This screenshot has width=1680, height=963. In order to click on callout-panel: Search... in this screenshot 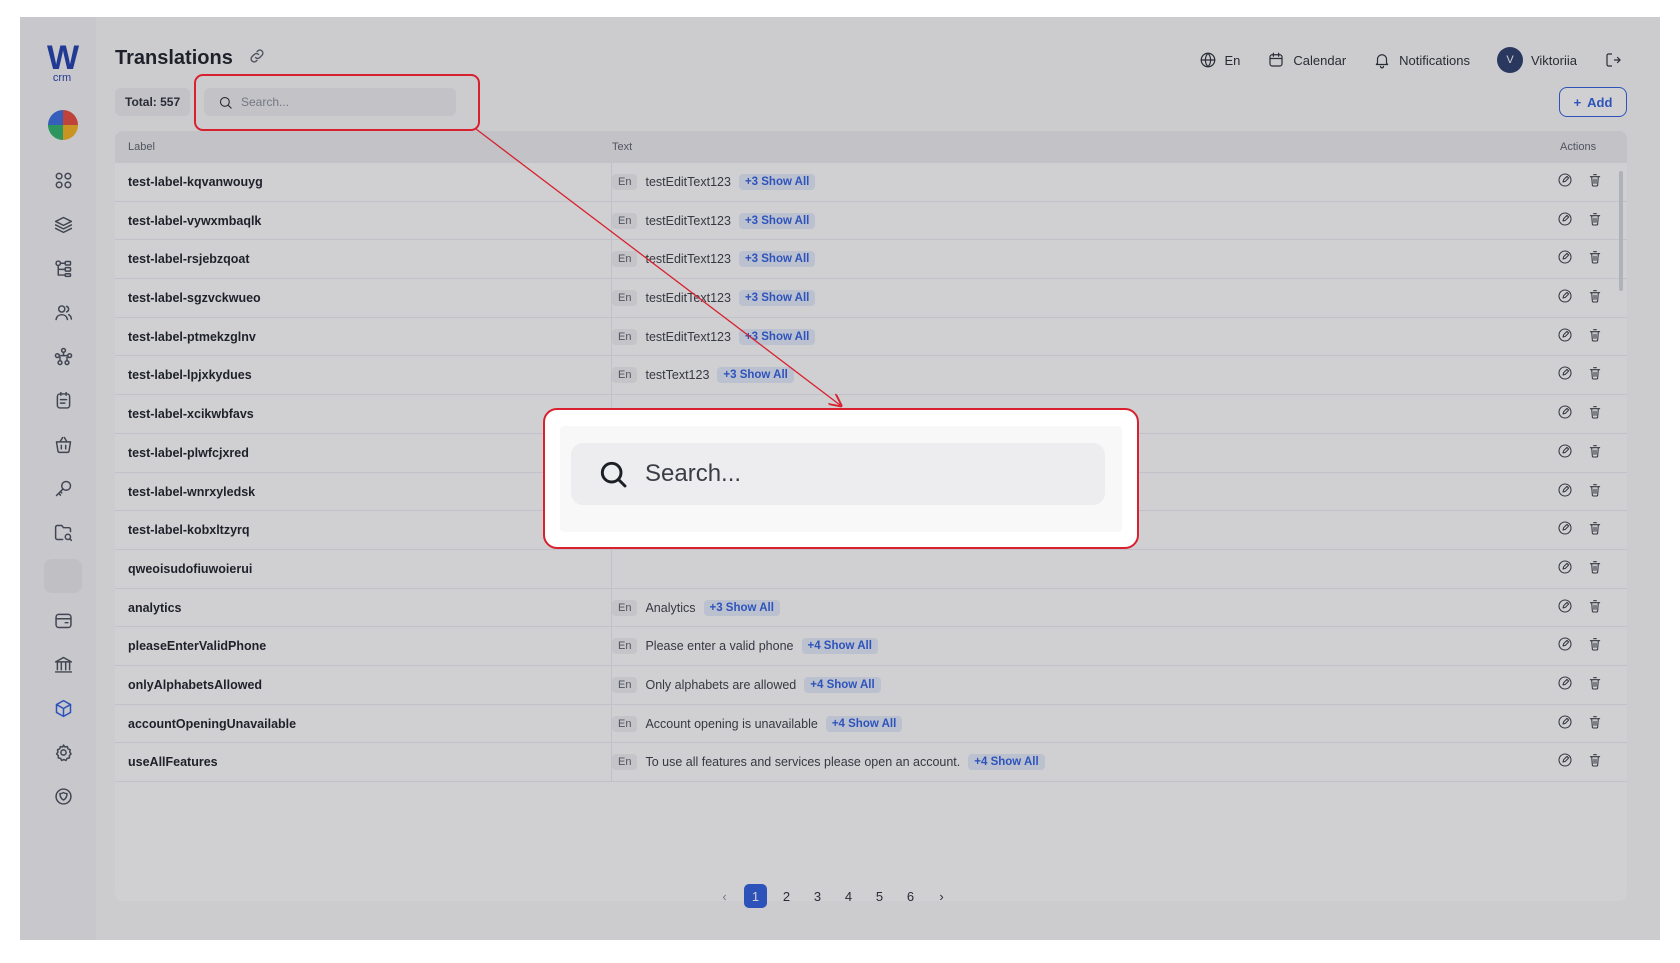, I will do `click(841, 479)`.